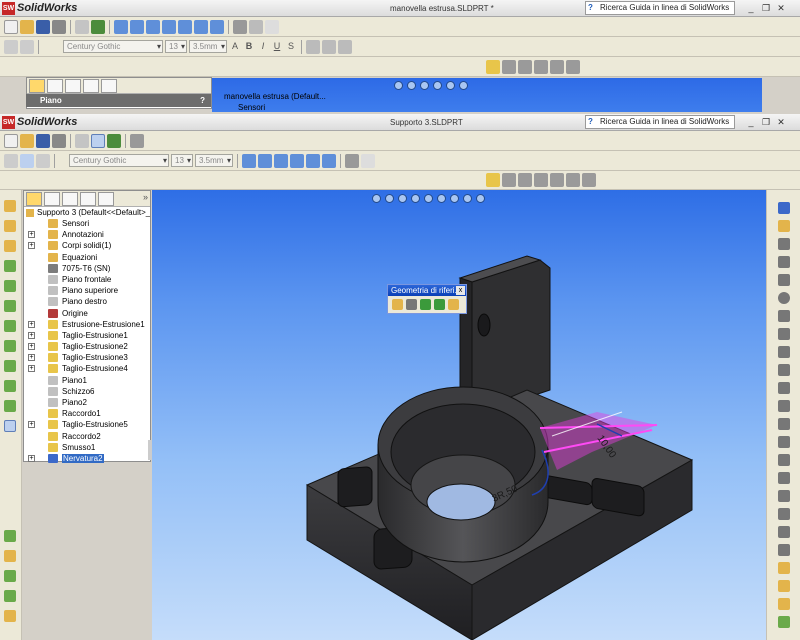  I want to click on tree-item: + Taglio-Estrusione4, so click(87, 368).